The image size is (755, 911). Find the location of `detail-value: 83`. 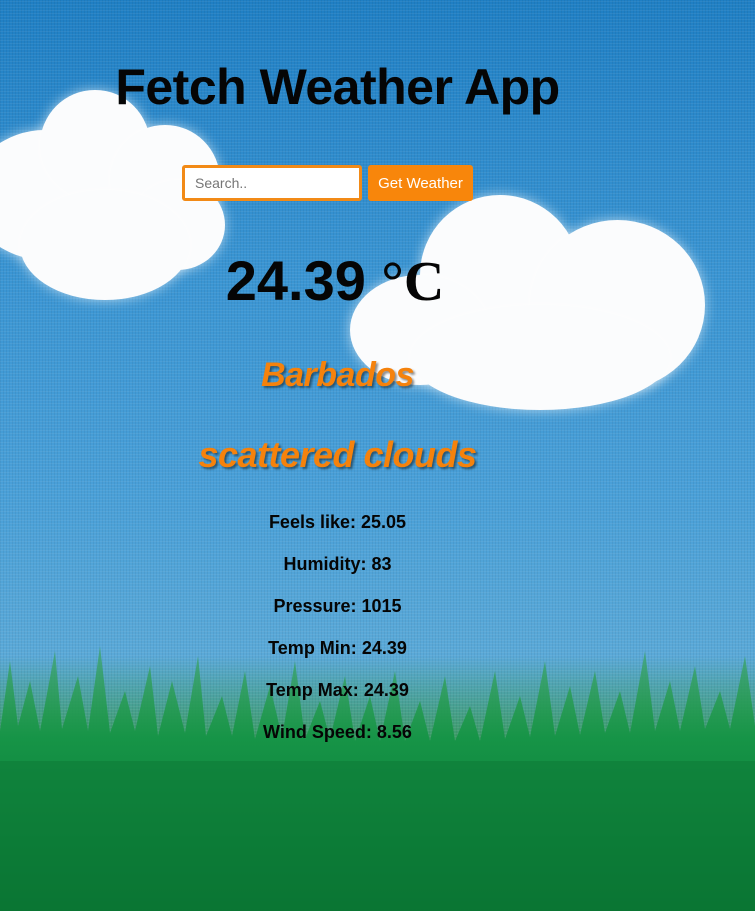

detail-value: 83 is located at coordinates (381, 564).